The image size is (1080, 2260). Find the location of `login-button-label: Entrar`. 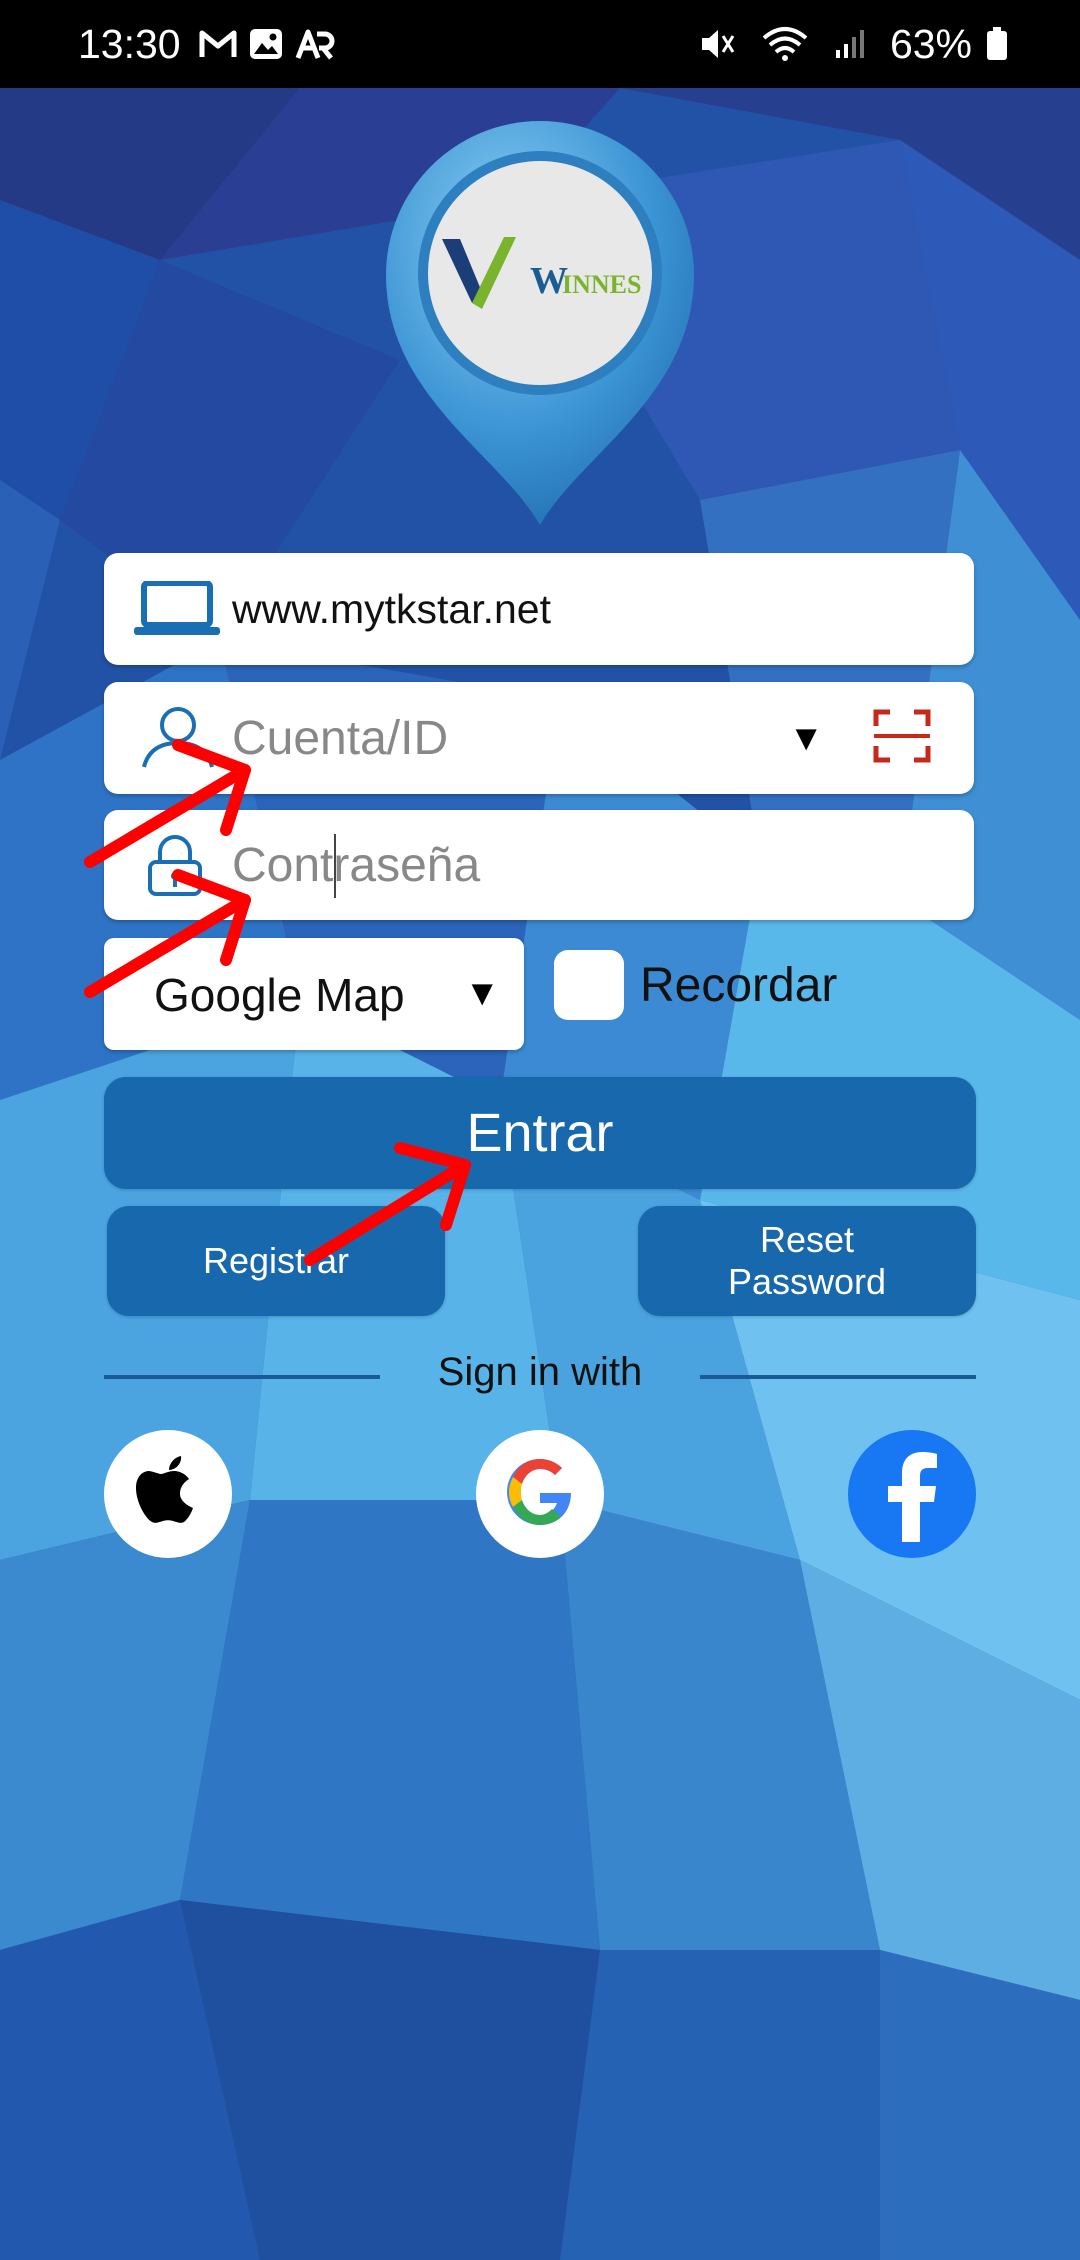

login-button-label: Entrar is located at coordinates (540, 1133).